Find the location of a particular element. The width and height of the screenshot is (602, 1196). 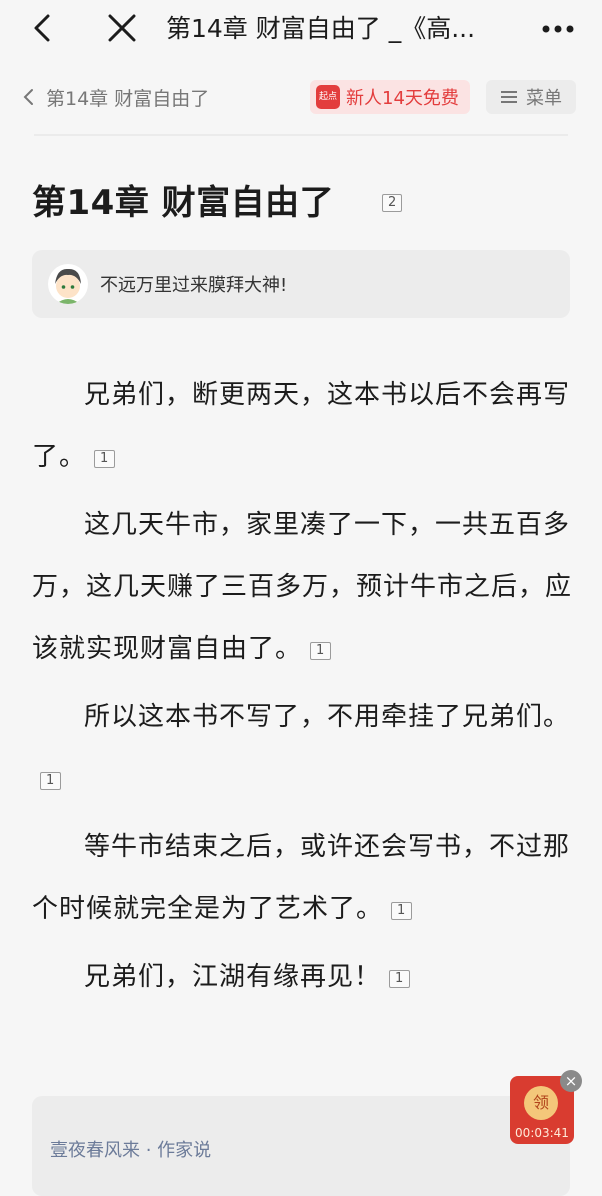

menu-icon is located at coordinates (509, 97).